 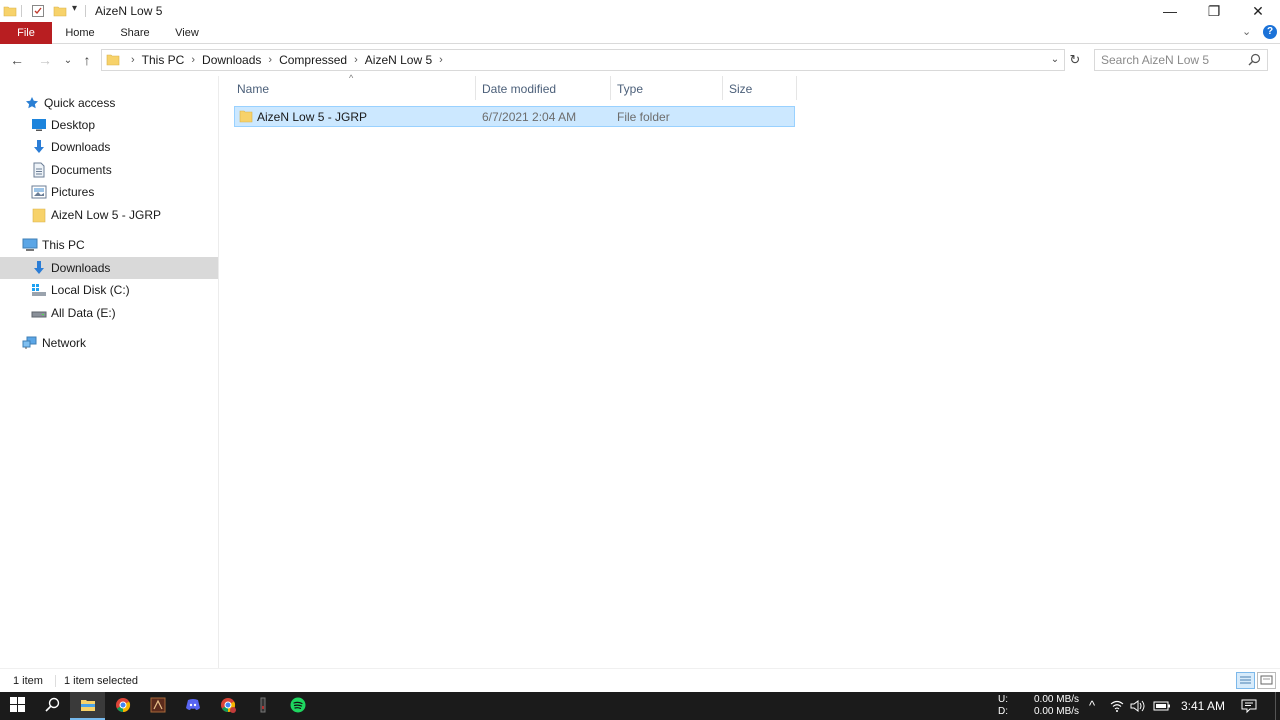 I want to click on item-count: 1 item, so click(x=28, y=681).